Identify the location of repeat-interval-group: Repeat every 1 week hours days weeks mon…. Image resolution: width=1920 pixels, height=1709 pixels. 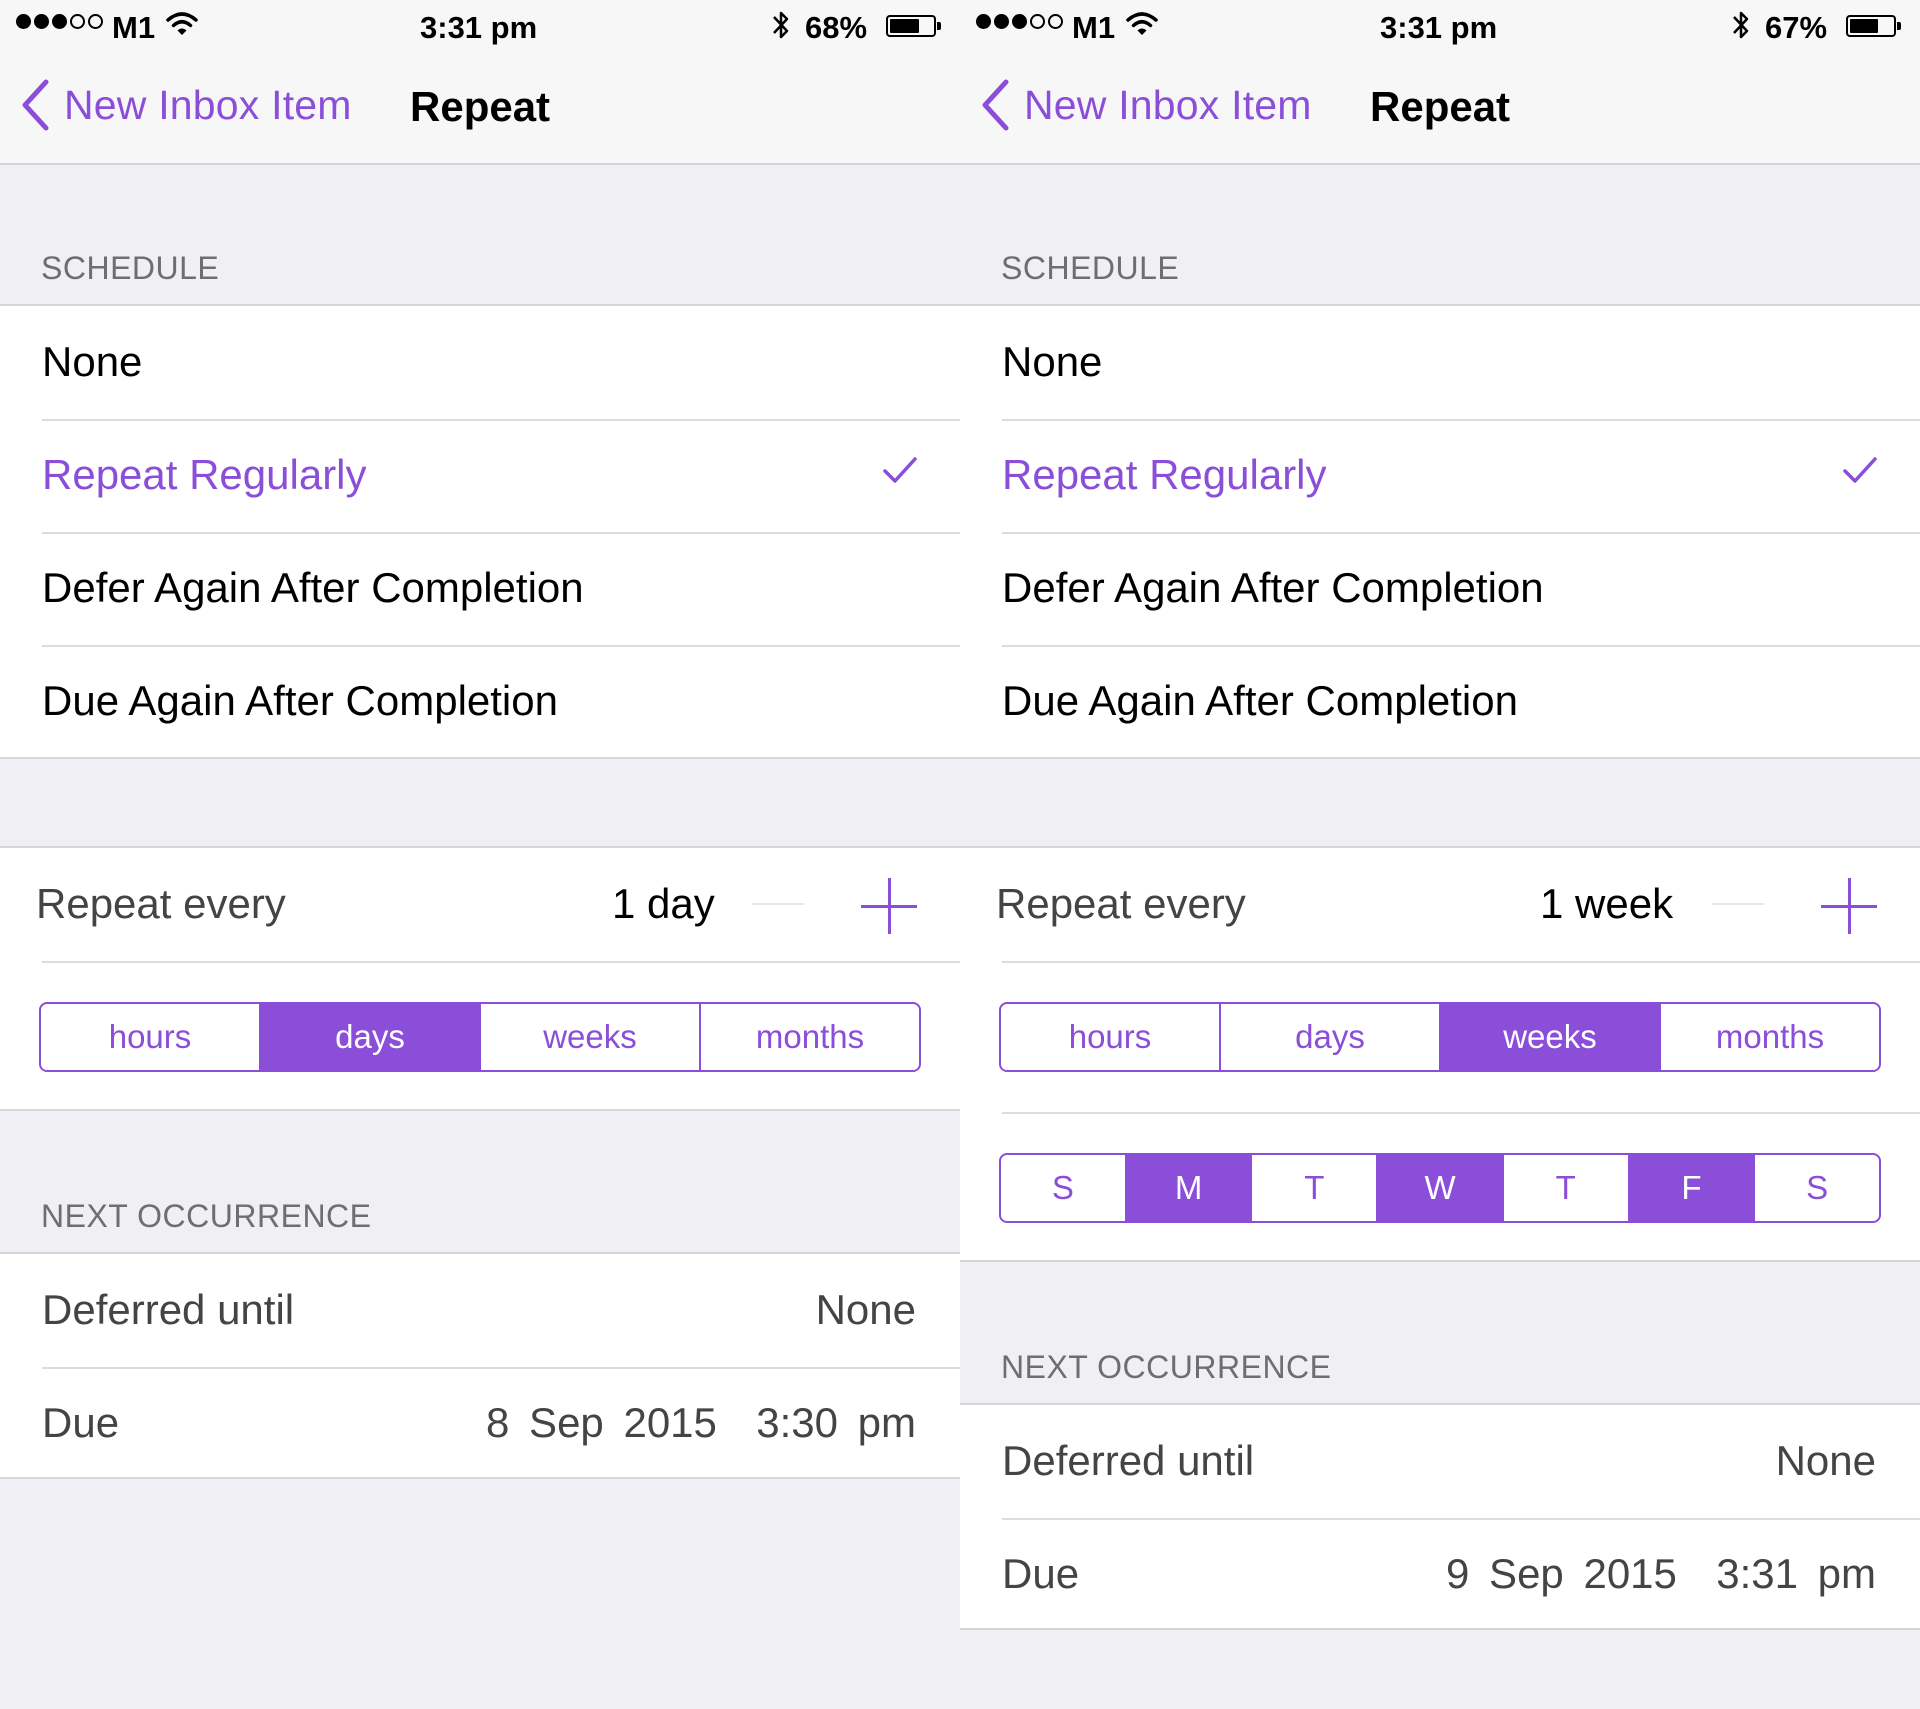
(1440, 1054).